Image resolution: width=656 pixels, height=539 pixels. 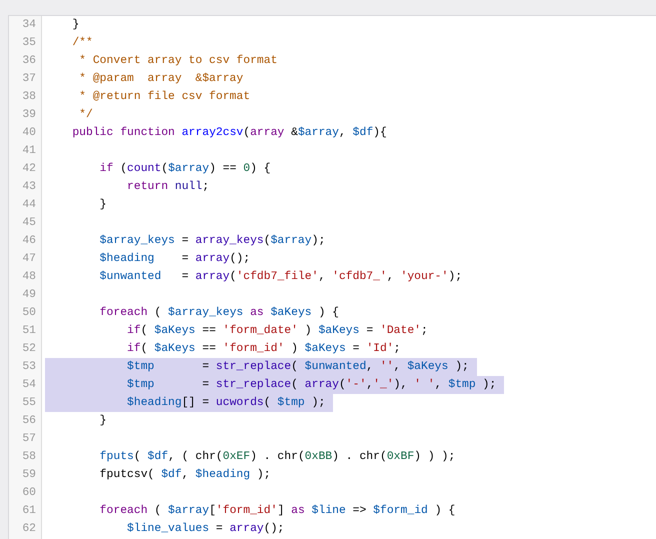 I want to click on code-line: fputs( $df, ( chr(0xEF) . chr(0xBB) . chr(0xBF) ) );, so click(x=277, y=457).